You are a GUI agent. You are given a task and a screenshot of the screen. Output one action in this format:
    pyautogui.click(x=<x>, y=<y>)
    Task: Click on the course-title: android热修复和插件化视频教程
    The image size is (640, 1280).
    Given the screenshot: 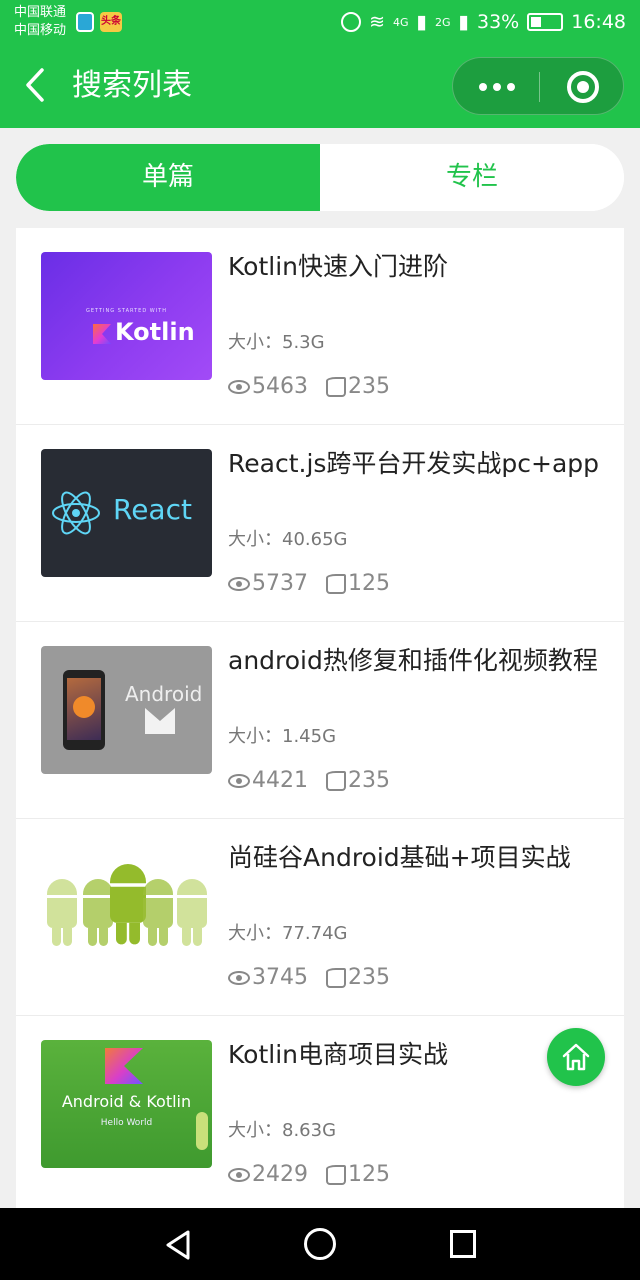 What is the action you would take?
    pyautogui.click(x=413, y=660)
    